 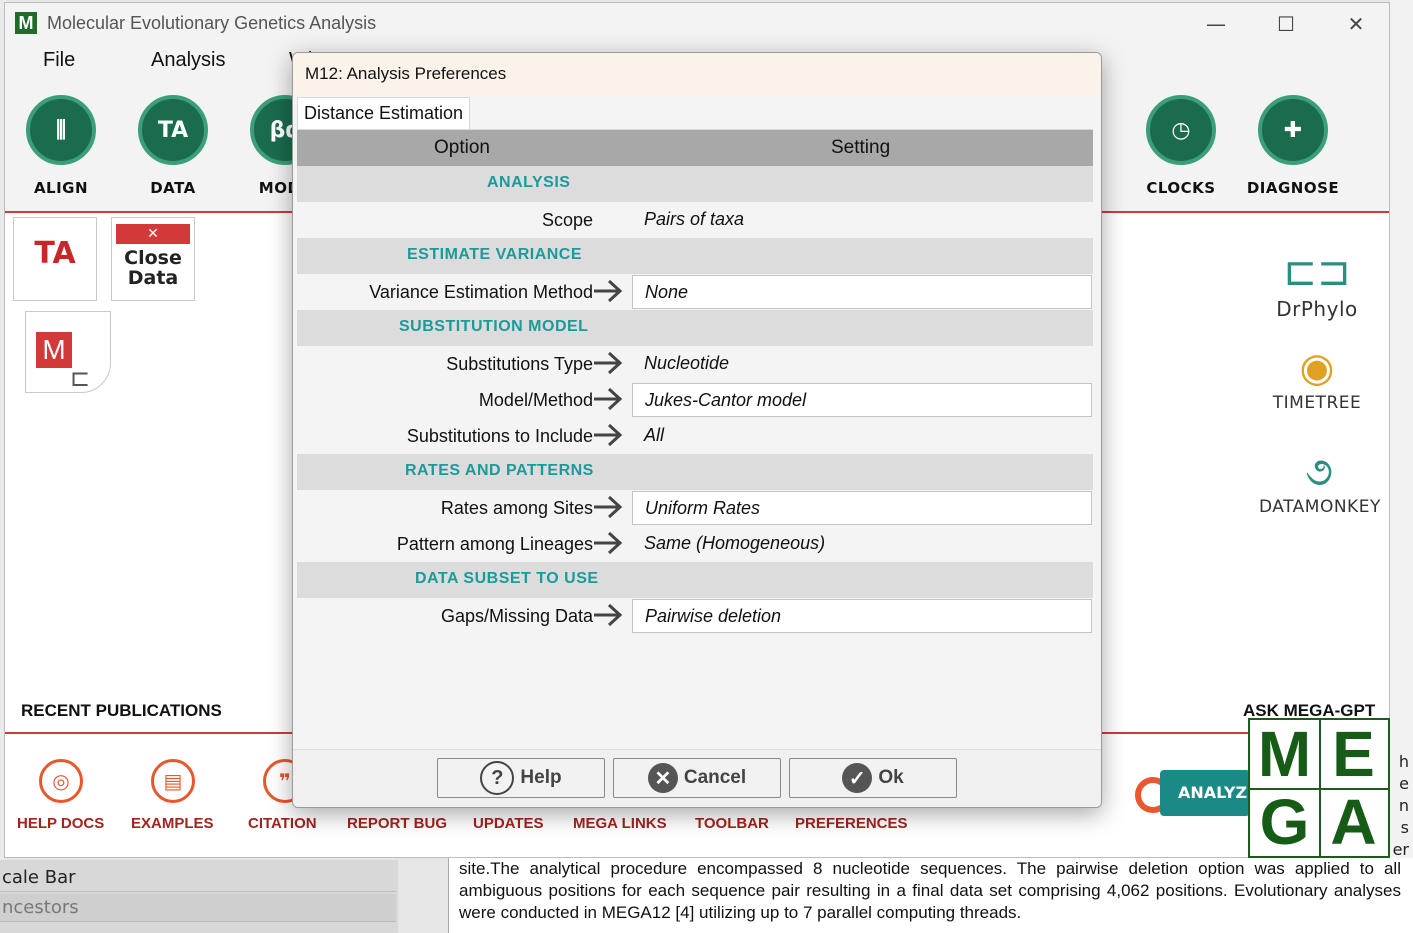 I want to click on option-row: Pattern among Lineages Same (Homogeneous), so click(x=695, y=544).